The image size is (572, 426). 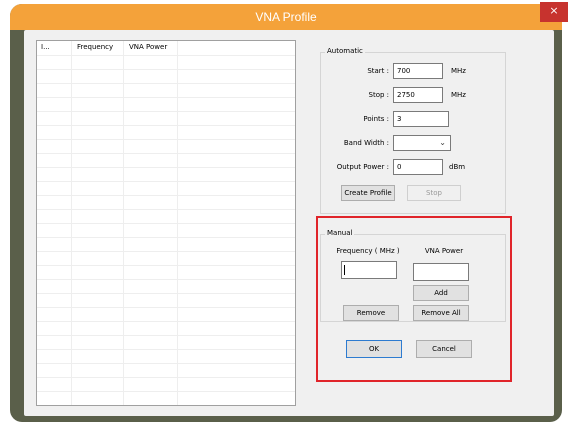 What do you see at coordinates (418, 95) in the screenshot?
I see `stop-input: 2750` at bounding box center [418, 95].